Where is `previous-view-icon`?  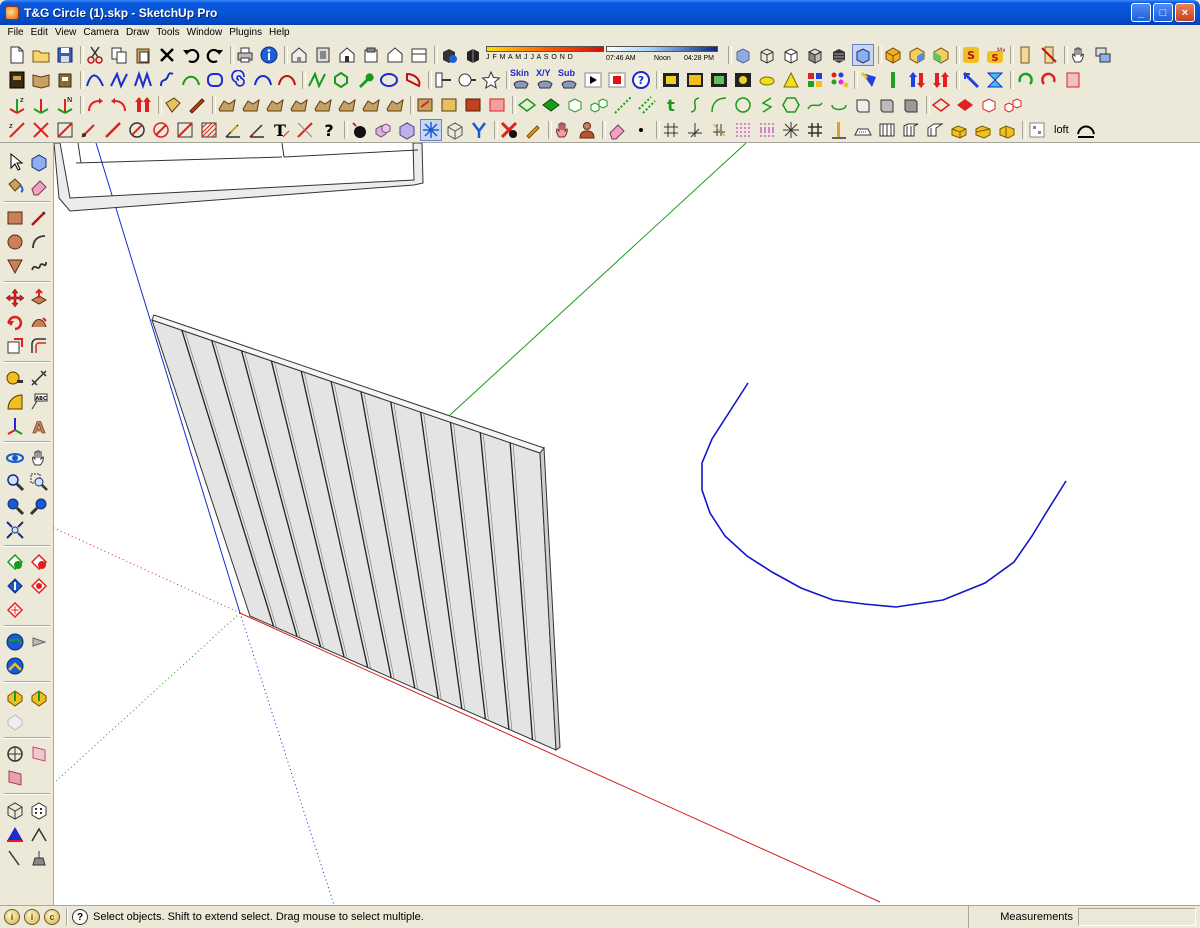 previous-view-icon is located at coordinates (15, 506).